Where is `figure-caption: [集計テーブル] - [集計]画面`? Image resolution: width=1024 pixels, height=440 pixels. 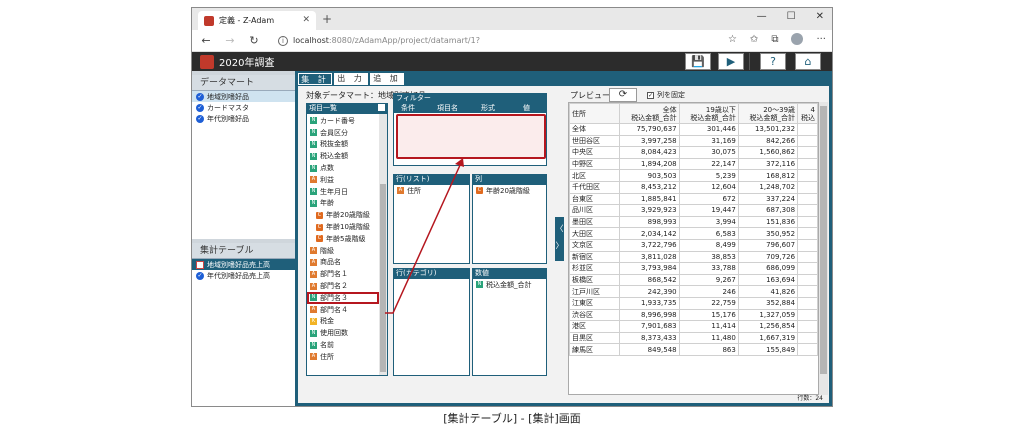 figure-caption: [集計テーブル] - [集計]画面 is located at coordinates (512, 418).